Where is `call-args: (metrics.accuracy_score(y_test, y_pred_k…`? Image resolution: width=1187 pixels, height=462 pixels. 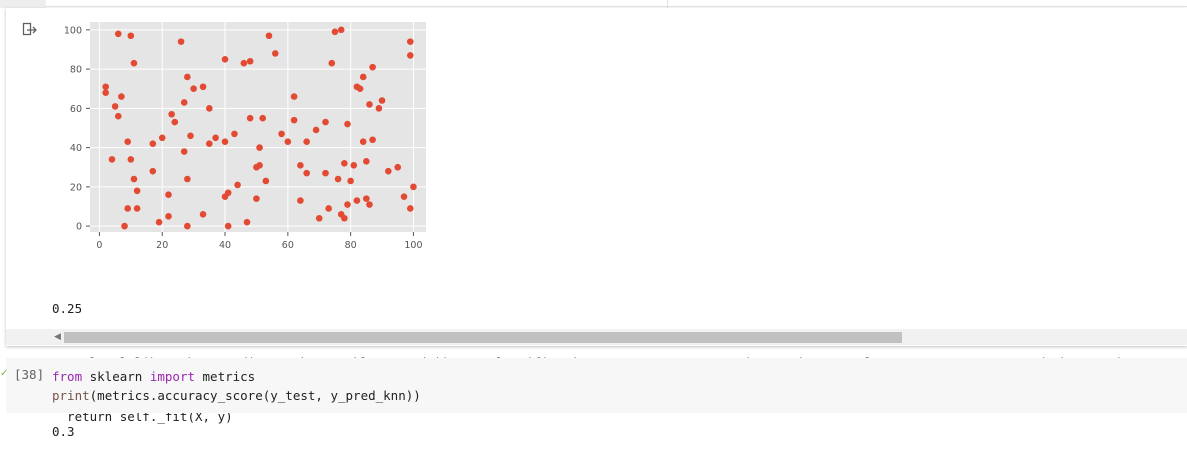
call-args: (metrics.accuracy_score(y_test, y_pred_k… is located at coordinates (255, 395).